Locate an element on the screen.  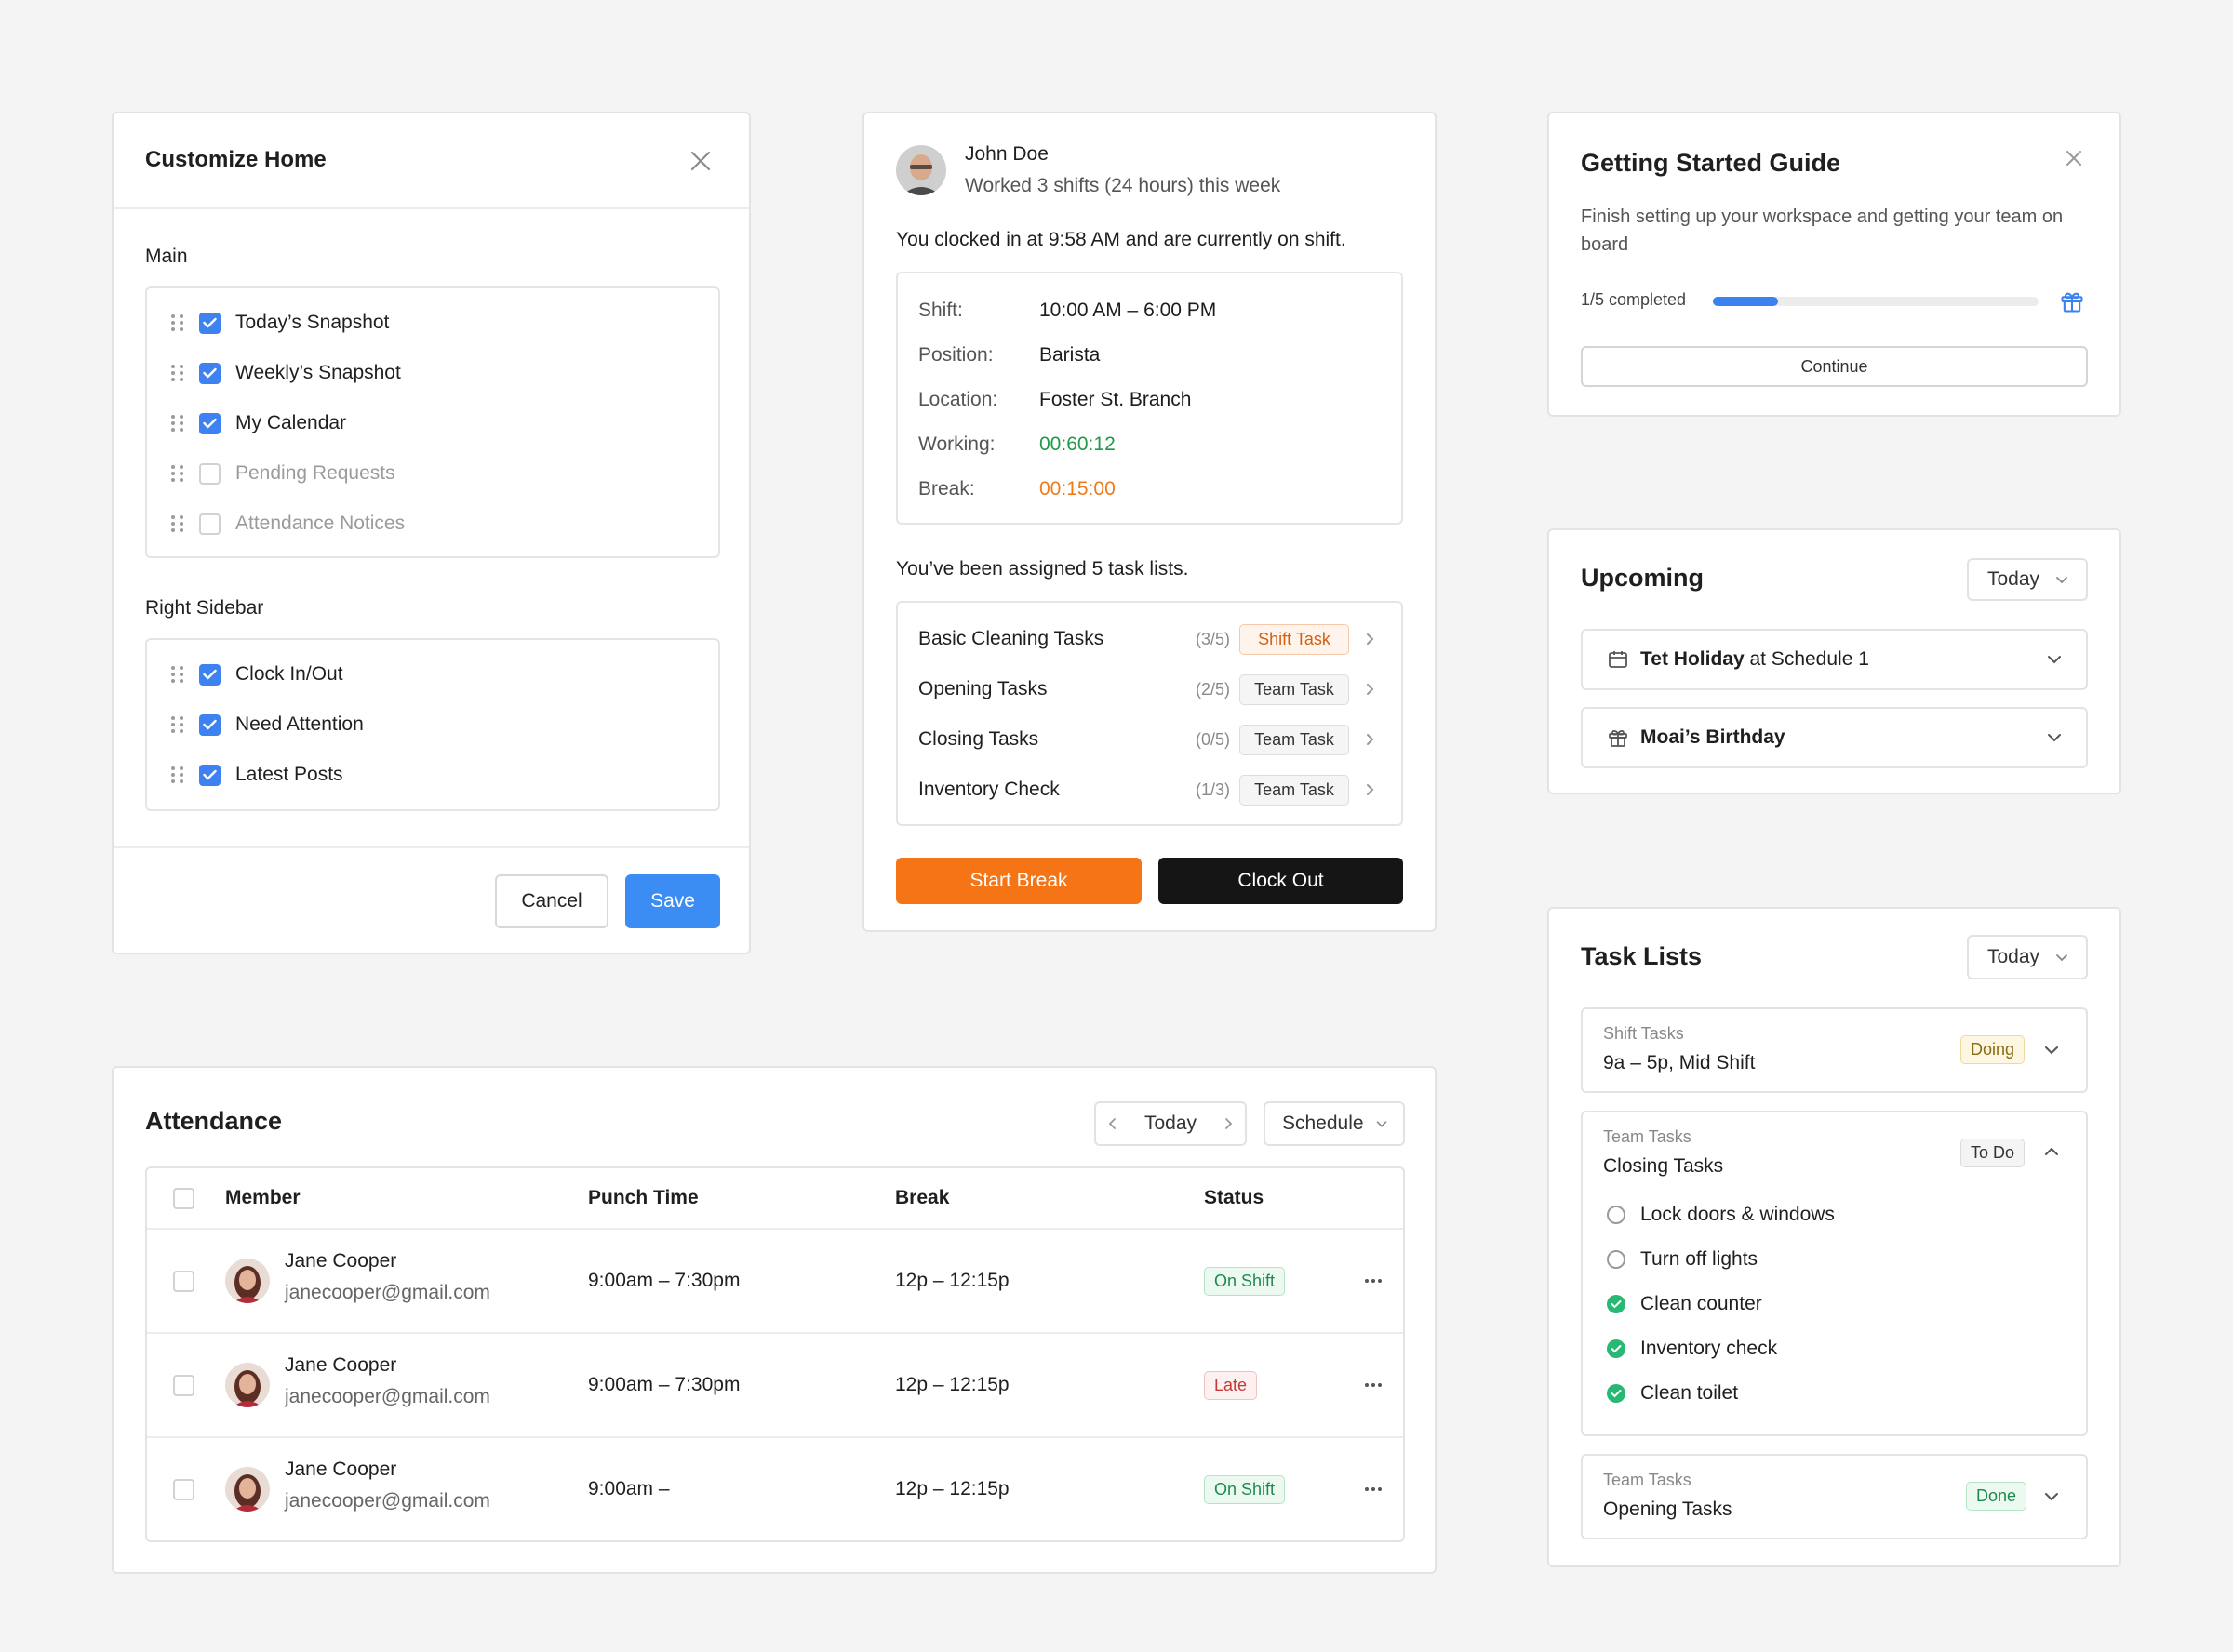
table-header: Member Punch Time Break Status is located at coordinates (775, 1198).